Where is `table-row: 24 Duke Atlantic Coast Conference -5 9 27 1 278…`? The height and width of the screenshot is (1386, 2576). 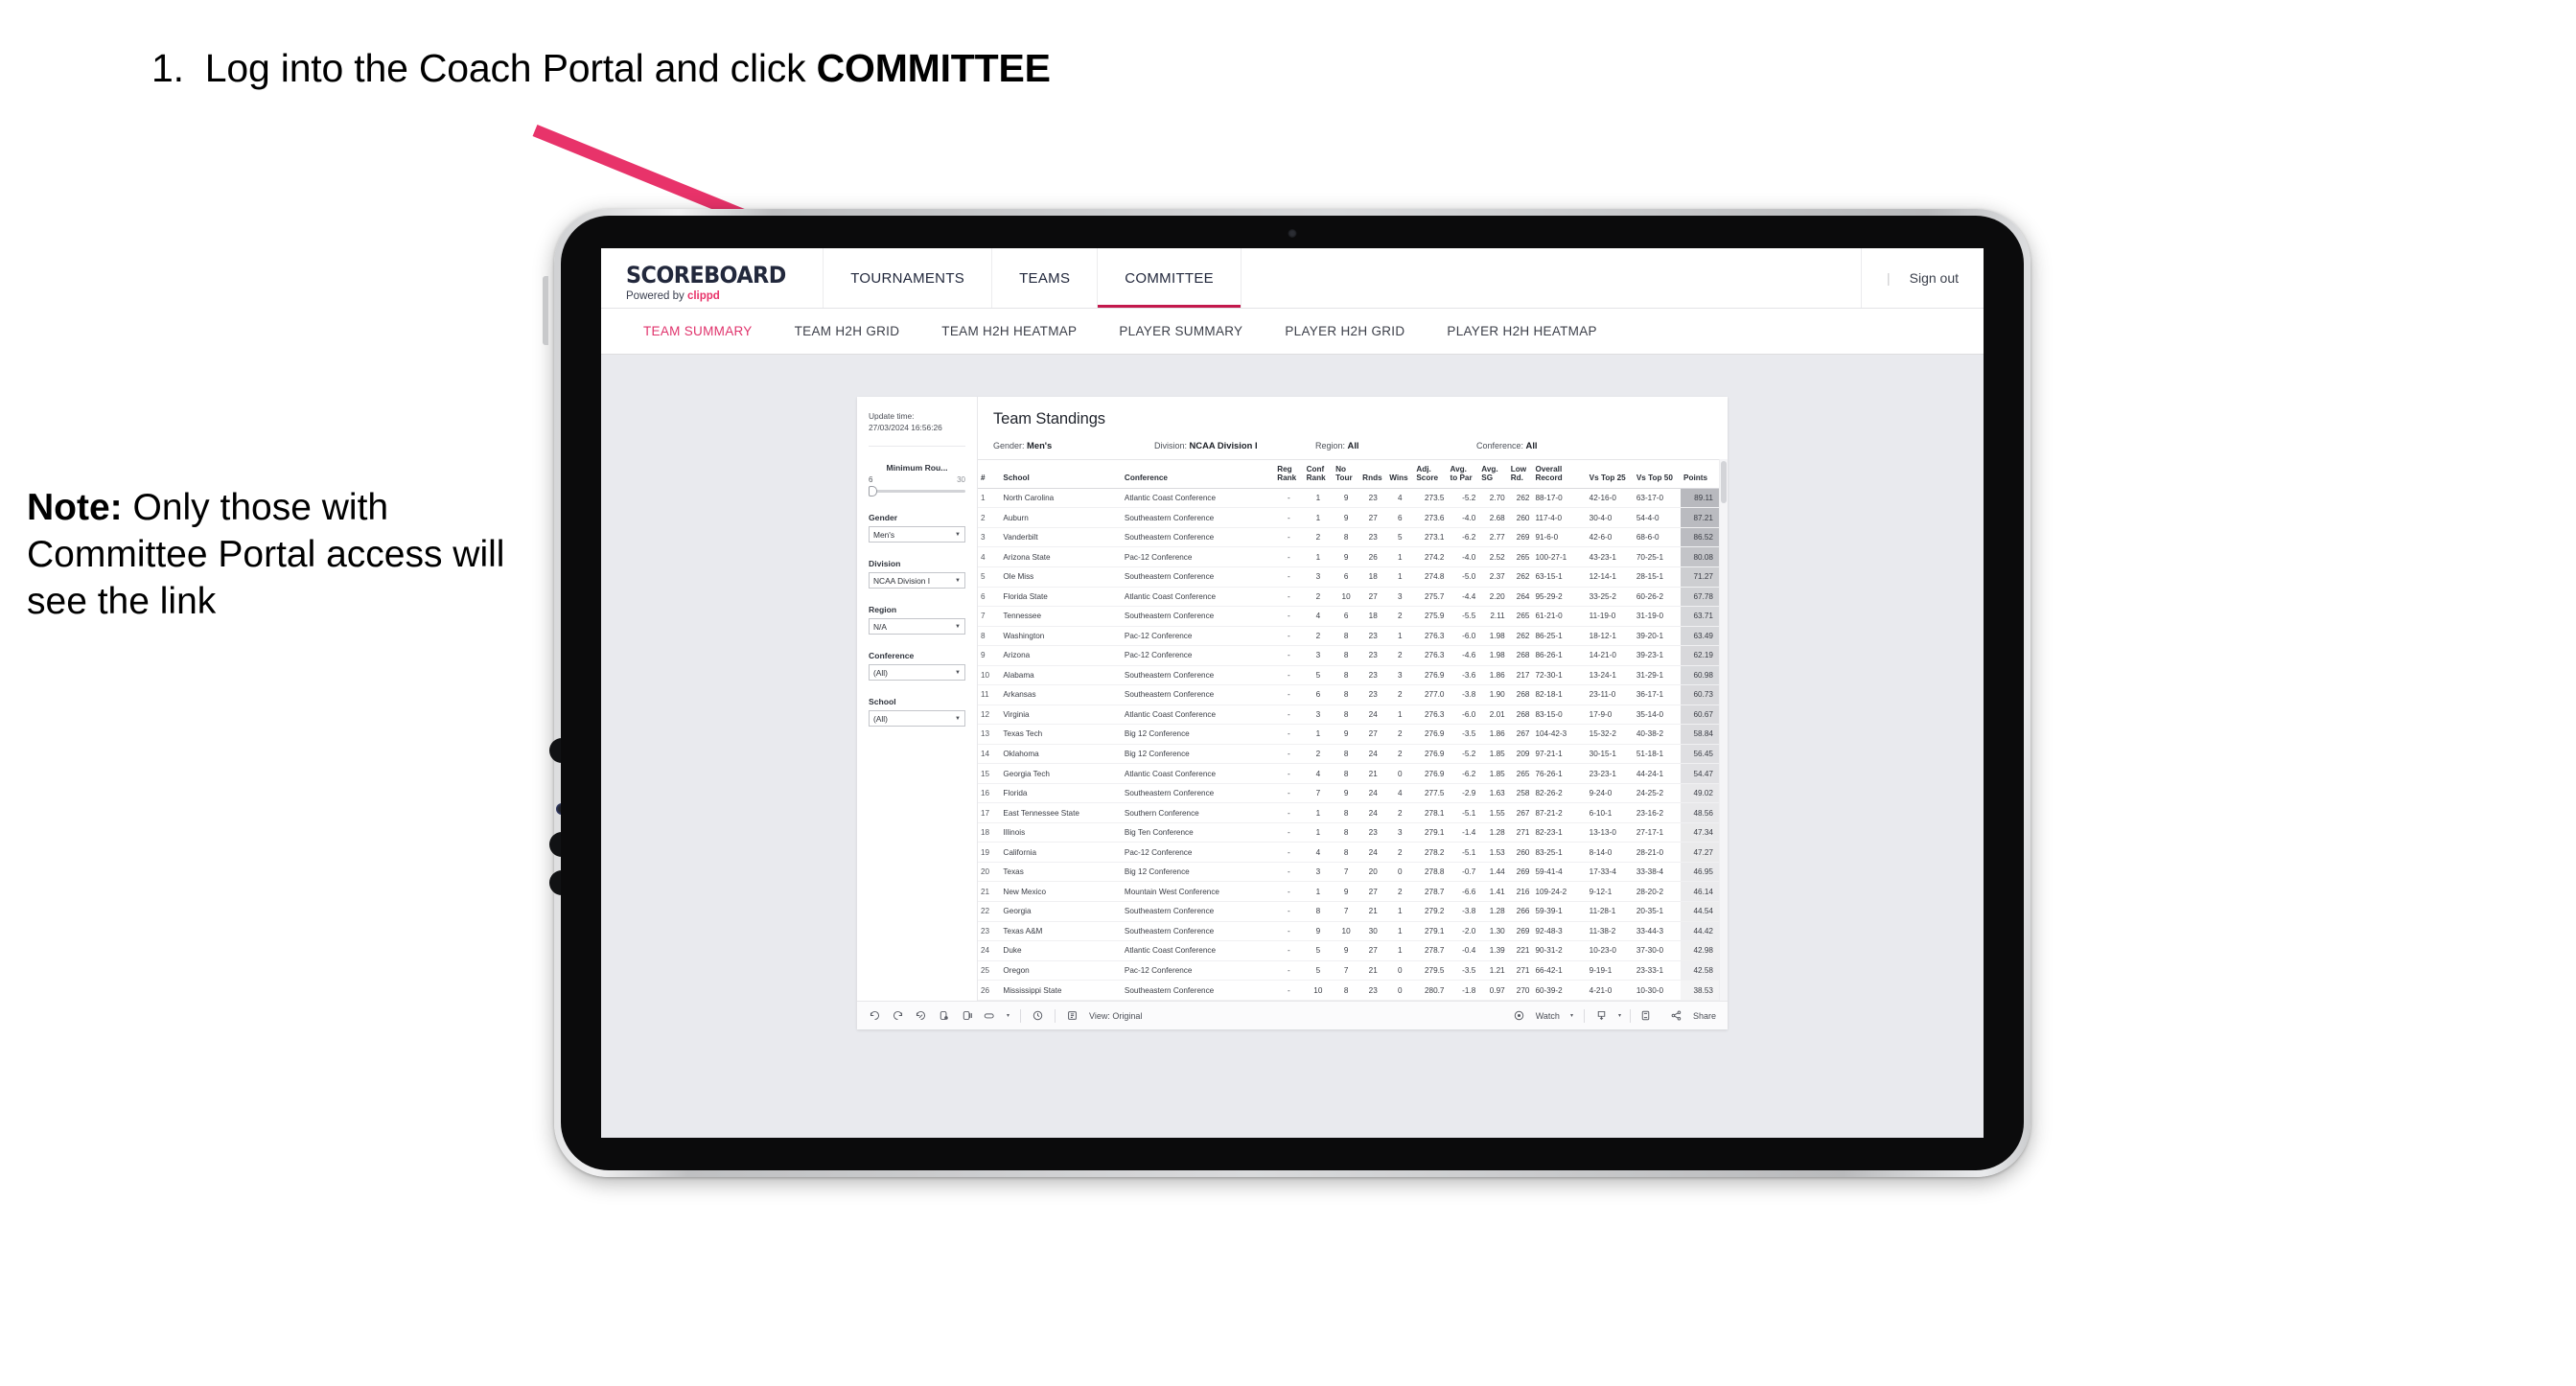
table-row: 24 Duke Atlantic Coast Conference -5 9 27 1 278… is located at coordinates (1348, 951).